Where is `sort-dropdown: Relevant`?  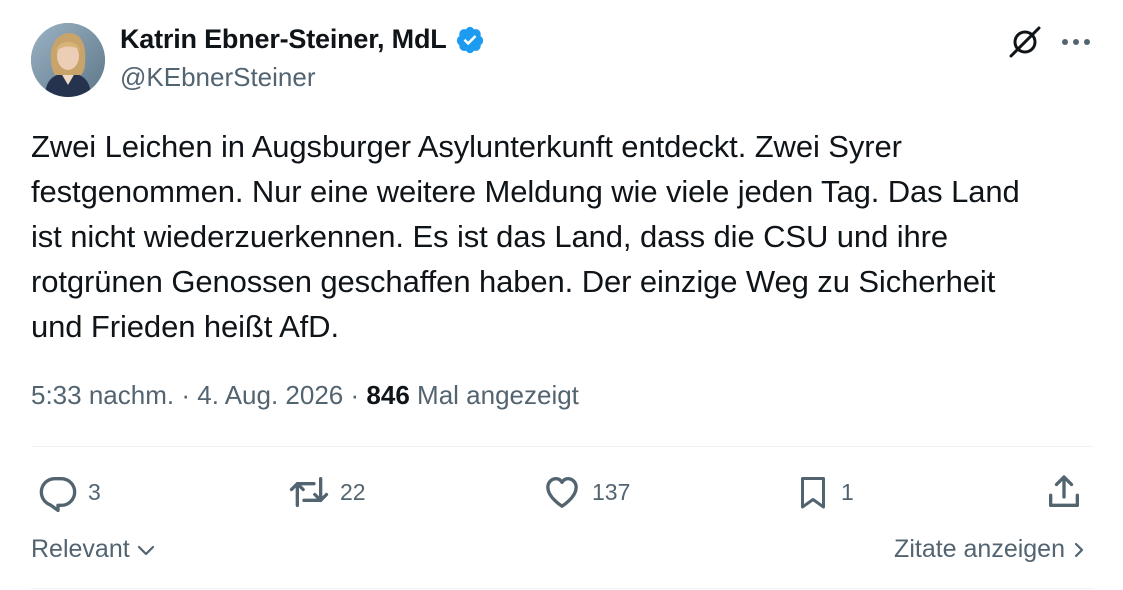
sort-dropdown: Relevant is located at coordinates (93, 549).